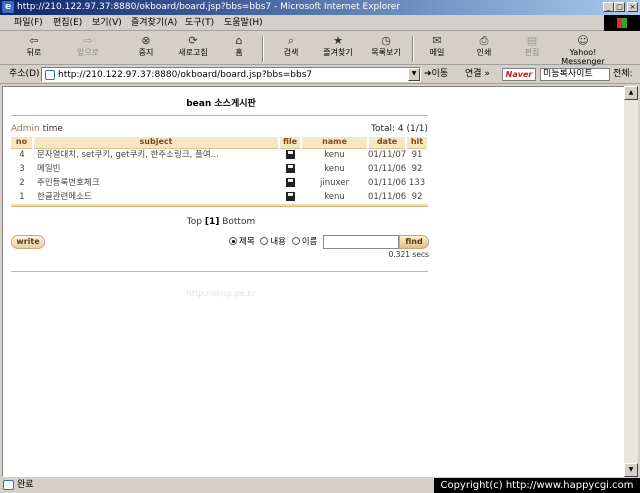 Image resolution: width=640 pixels, height=493 pixels. I want to click on edit-button: ▤ 편집, so click(532, 49).